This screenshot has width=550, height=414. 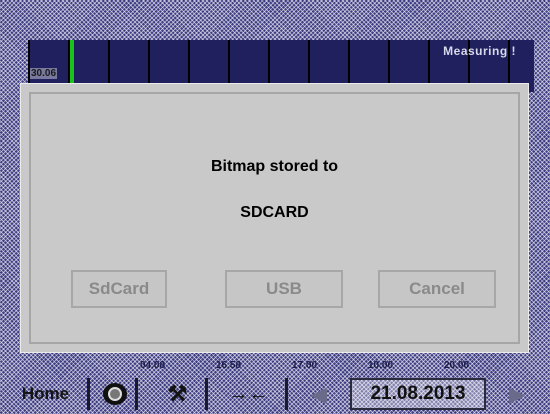 I want to click on value-labels: 04.08 16.58 17.00 10.00 20.00, so click(x=275, y=367).